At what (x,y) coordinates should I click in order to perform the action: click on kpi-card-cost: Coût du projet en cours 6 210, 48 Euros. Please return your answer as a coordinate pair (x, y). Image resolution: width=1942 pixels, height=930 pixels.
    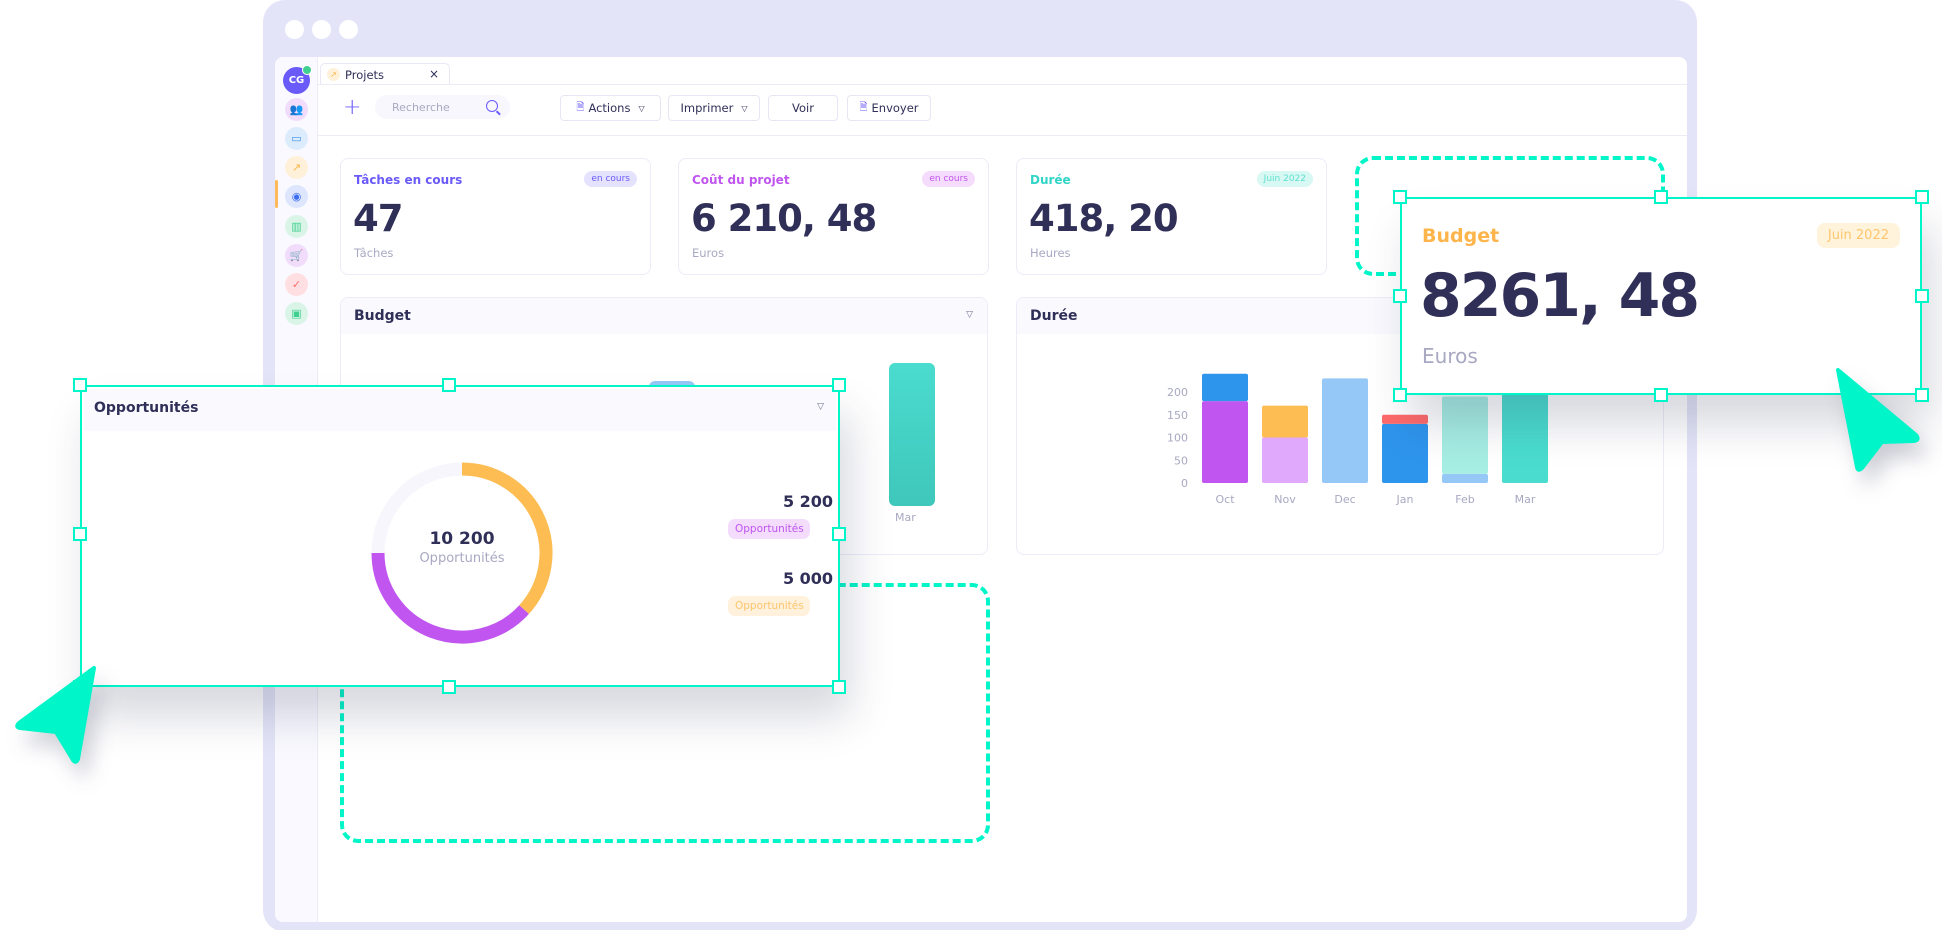
    Looking at the image, I should click on (833, 216).